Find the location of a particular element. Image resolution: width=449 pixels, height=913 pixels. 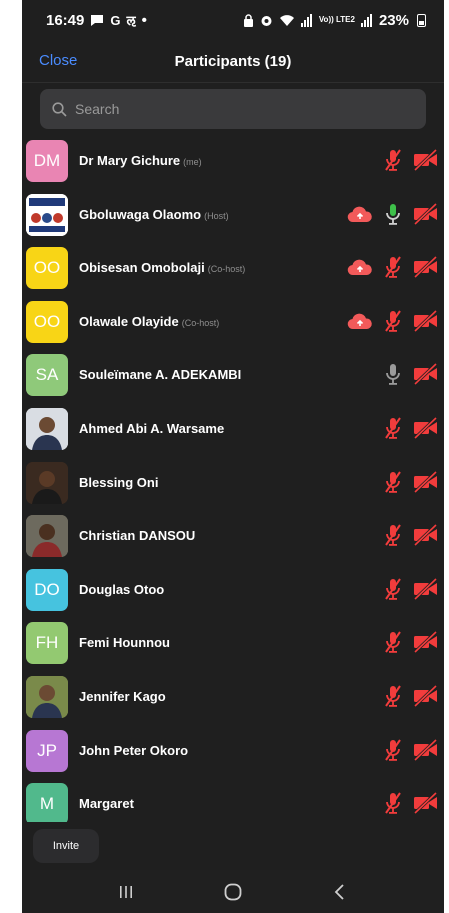

mic-active-icon is located at coordinates (393, 216).